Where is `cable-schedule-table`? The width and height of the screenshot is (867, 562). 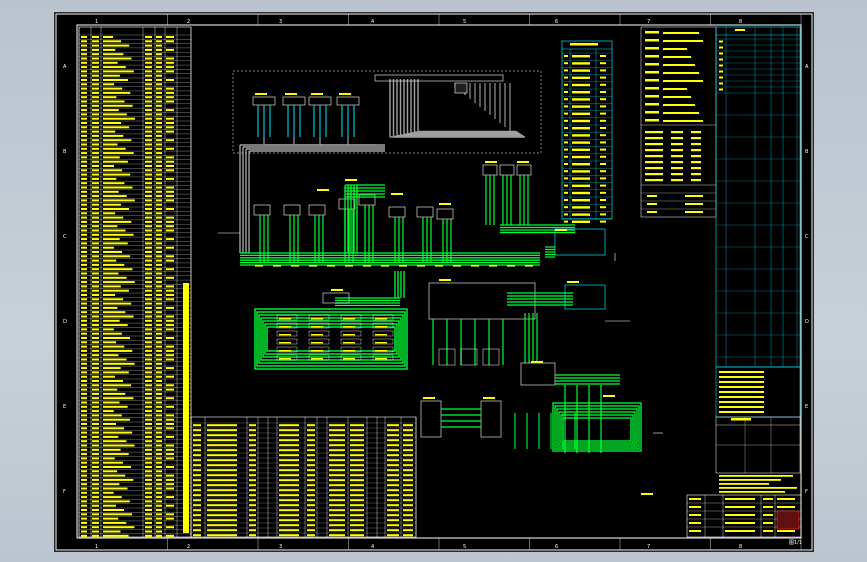 cable-schedule-table is located at coordinates (135, 282).